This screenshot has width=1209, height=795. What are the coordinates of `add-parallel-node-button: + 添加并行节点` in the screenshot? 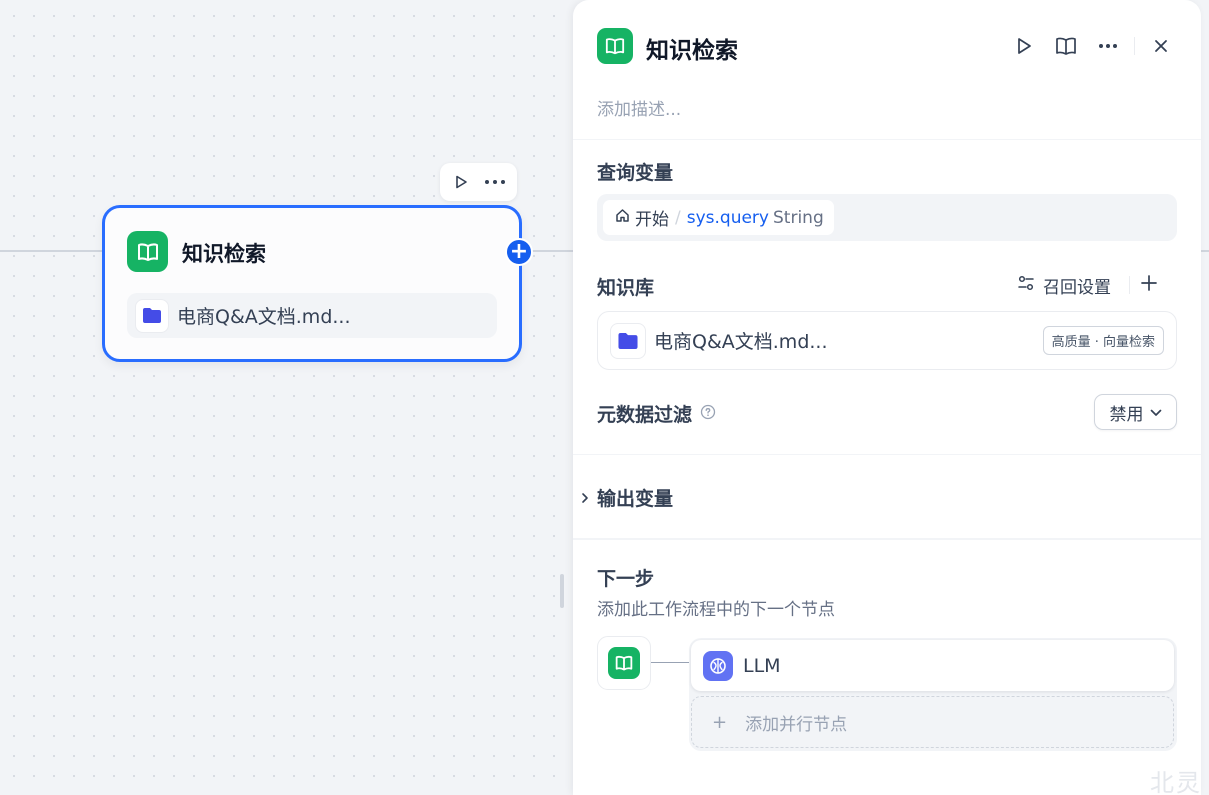 It's located at (932, 722).